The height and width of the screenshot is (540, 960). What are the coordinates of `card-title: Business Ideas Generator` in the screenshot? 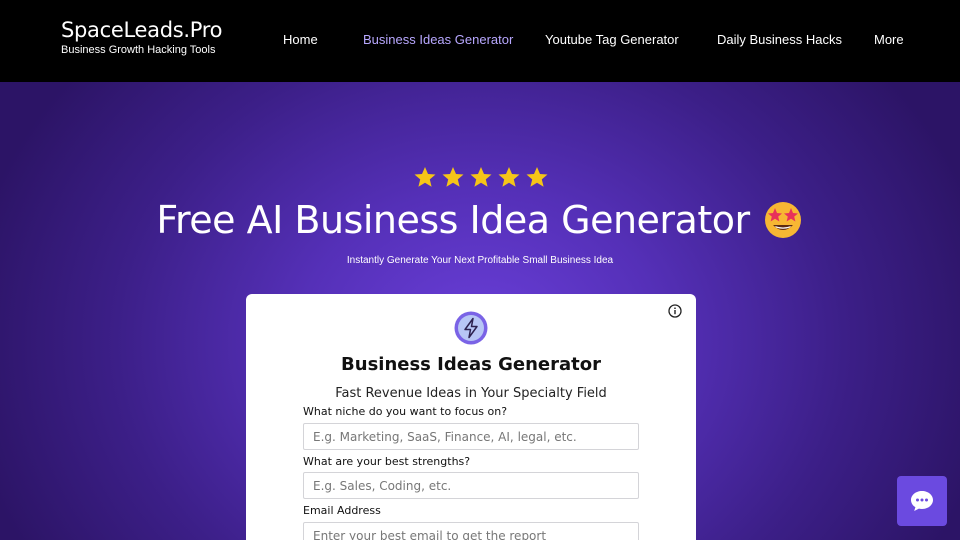 It's located at (471, 364).